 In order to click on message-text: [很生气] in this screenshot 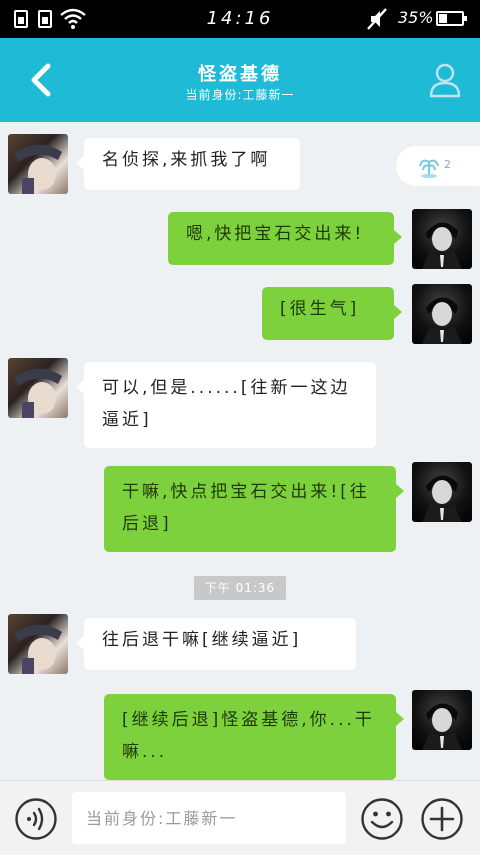, I will do `click(320, 309)`.